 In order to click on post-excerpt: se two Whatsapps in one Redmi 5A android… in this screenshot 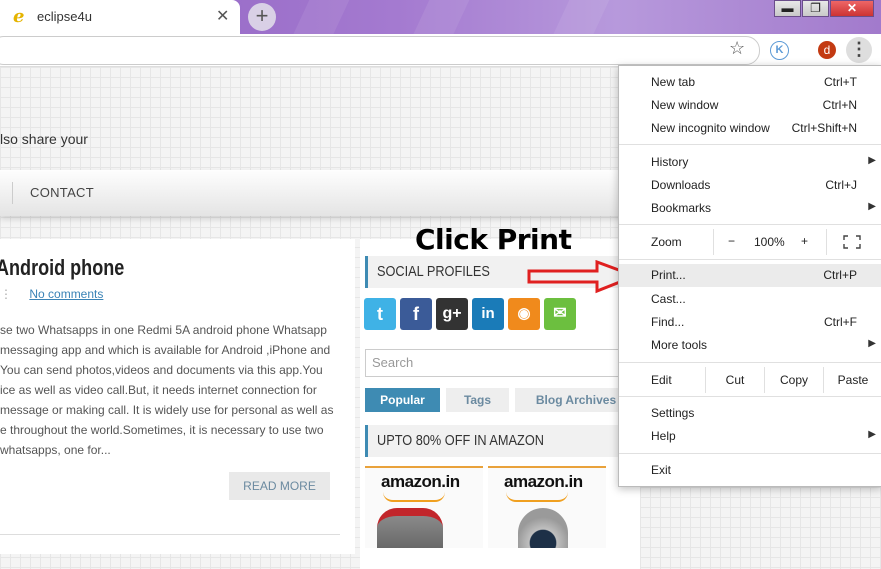, I will do `click(167, 390)`.